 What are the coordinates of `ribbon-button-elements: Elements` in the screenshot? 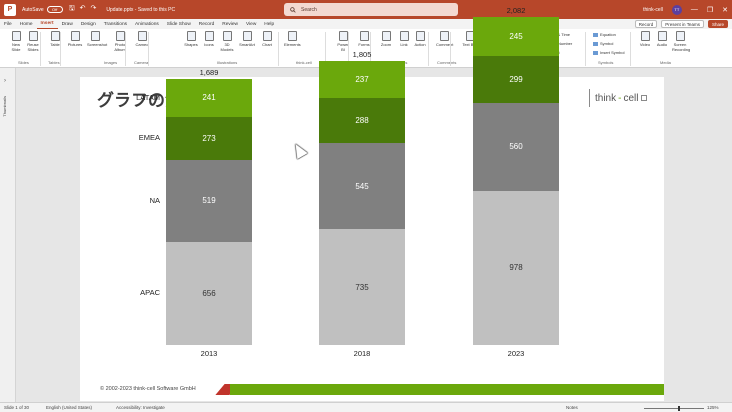 It's located at (292, 39).